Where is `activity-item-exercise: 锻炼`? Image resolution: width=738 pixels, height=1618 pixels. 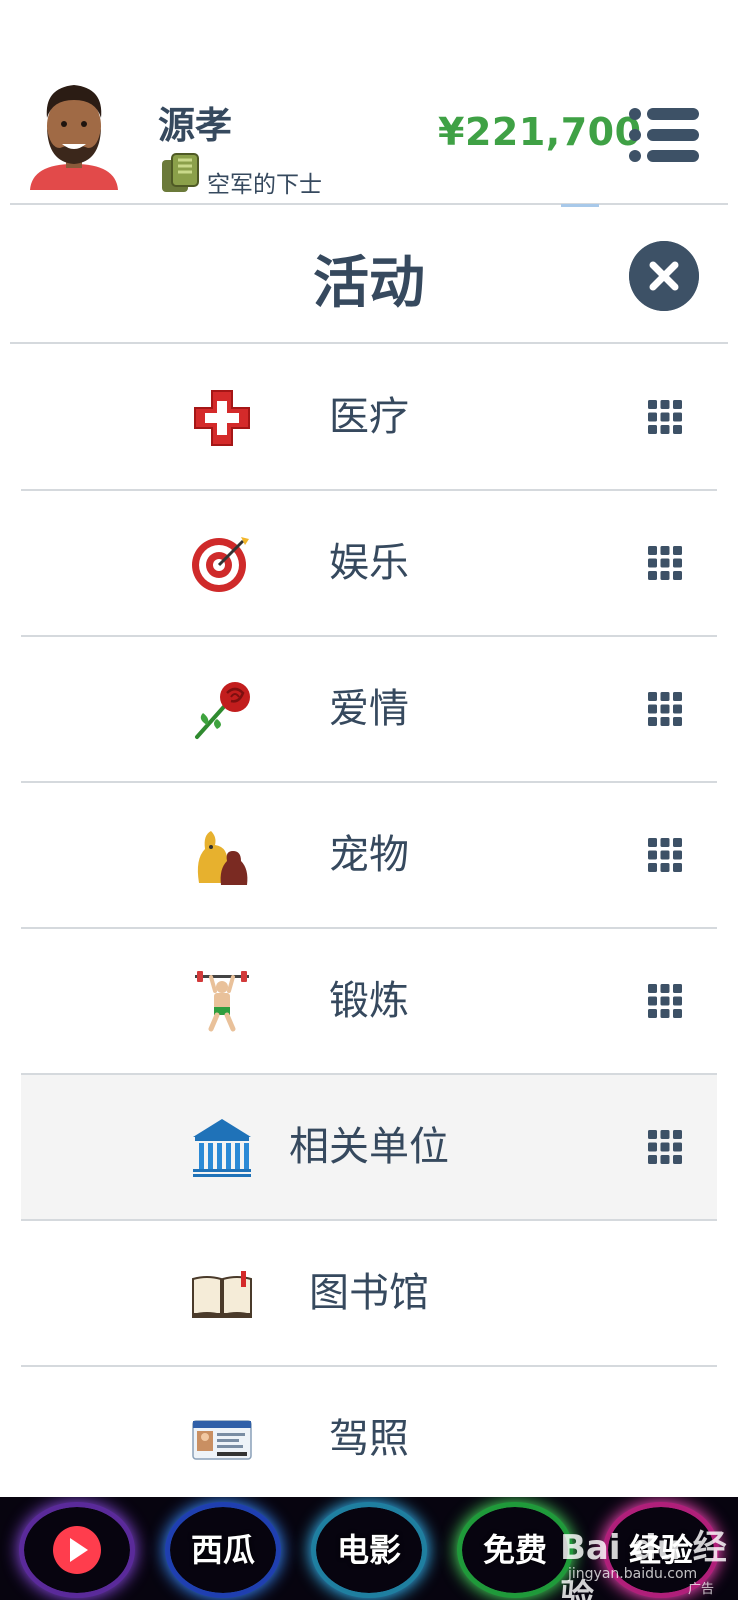
activity-item-exercise: 锻炼 is located at coordinates (369, 1002).